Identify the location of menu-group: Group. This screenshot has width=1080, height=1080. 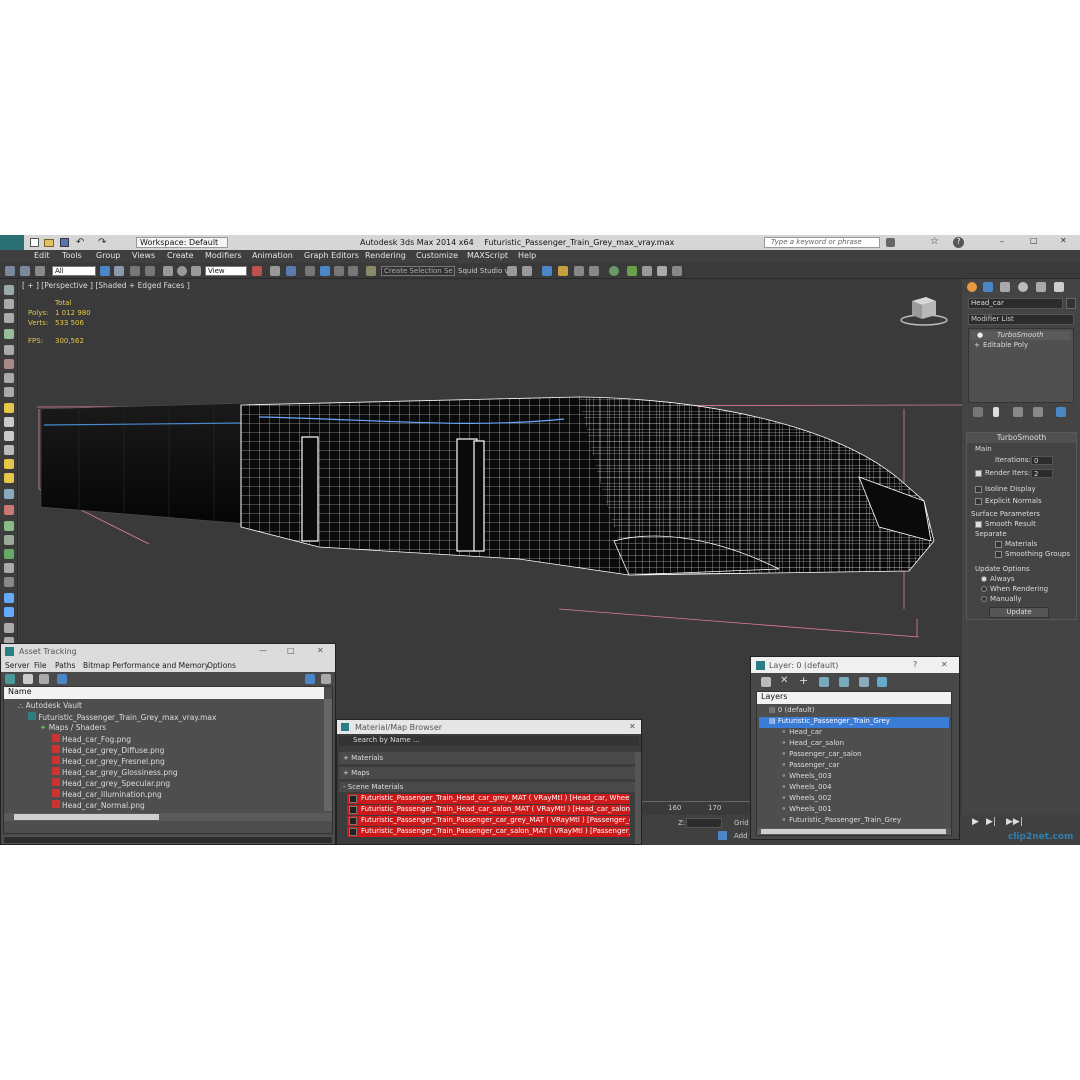
(108, 255).